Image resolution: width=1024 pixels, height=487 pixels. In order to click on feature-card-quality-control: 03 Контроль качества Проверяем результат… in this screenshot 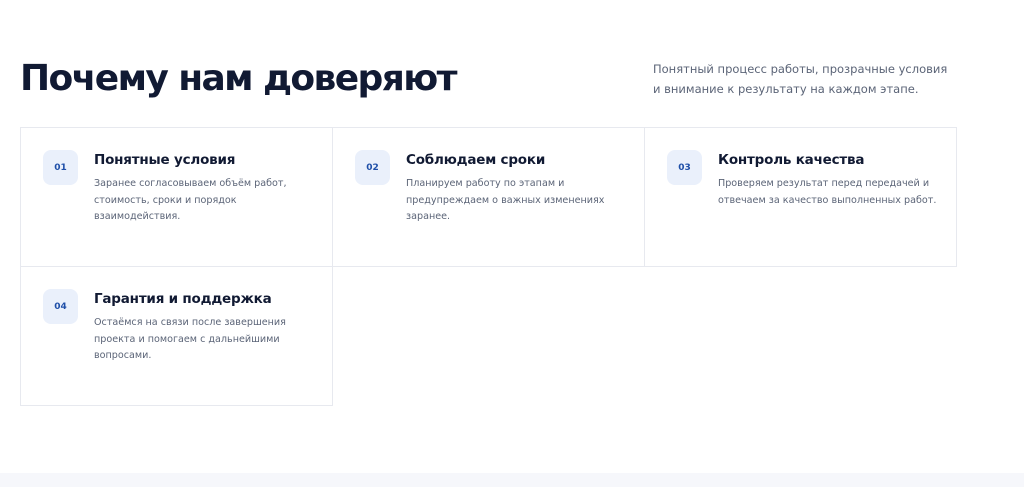, I will do `click(800, 197)`.